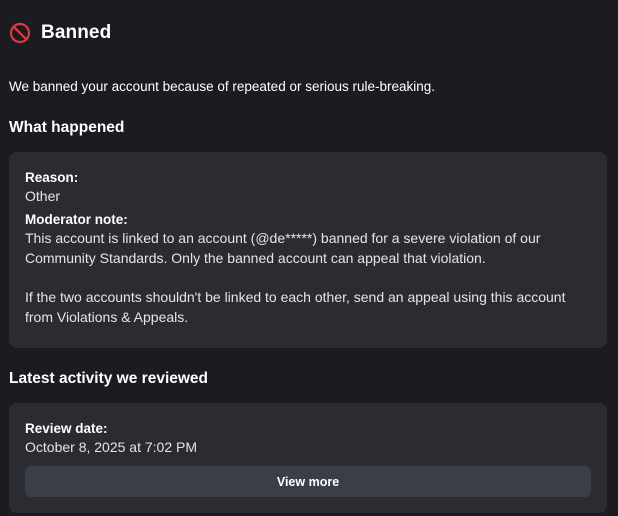  I want to click on reason-label: Reason:, so click(52, 177).